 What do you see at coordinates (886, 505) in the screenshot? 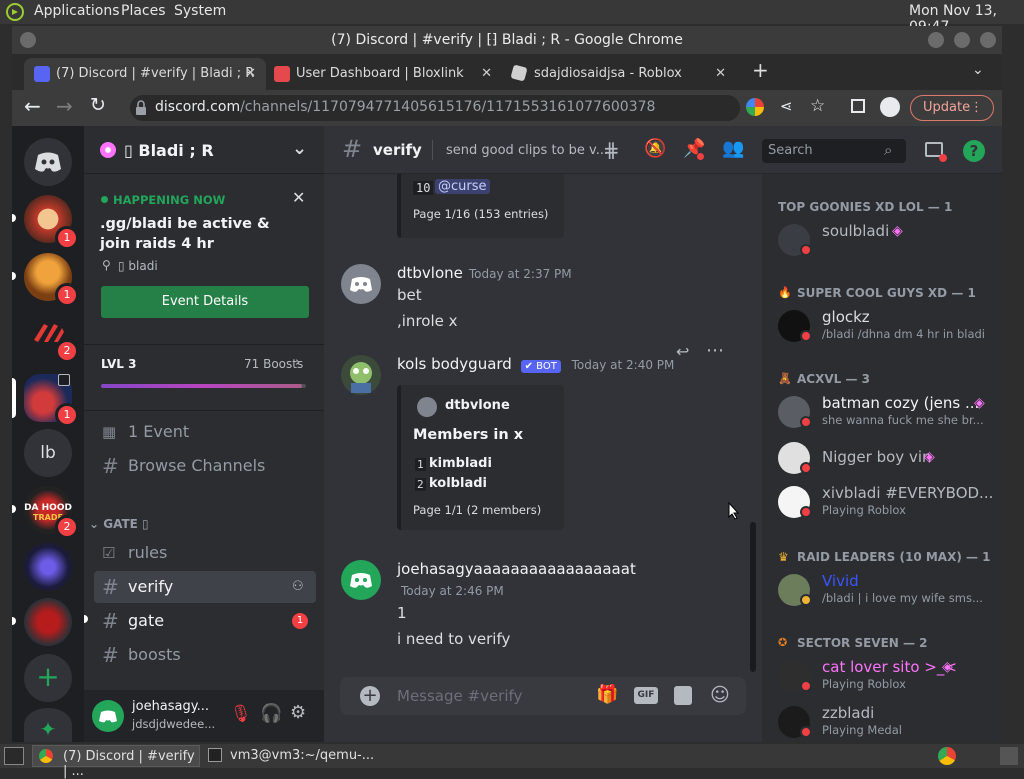
I see `member-item: xivbladi #EVERYBOD... Playing Roblox` at bounding box center [886, 505].